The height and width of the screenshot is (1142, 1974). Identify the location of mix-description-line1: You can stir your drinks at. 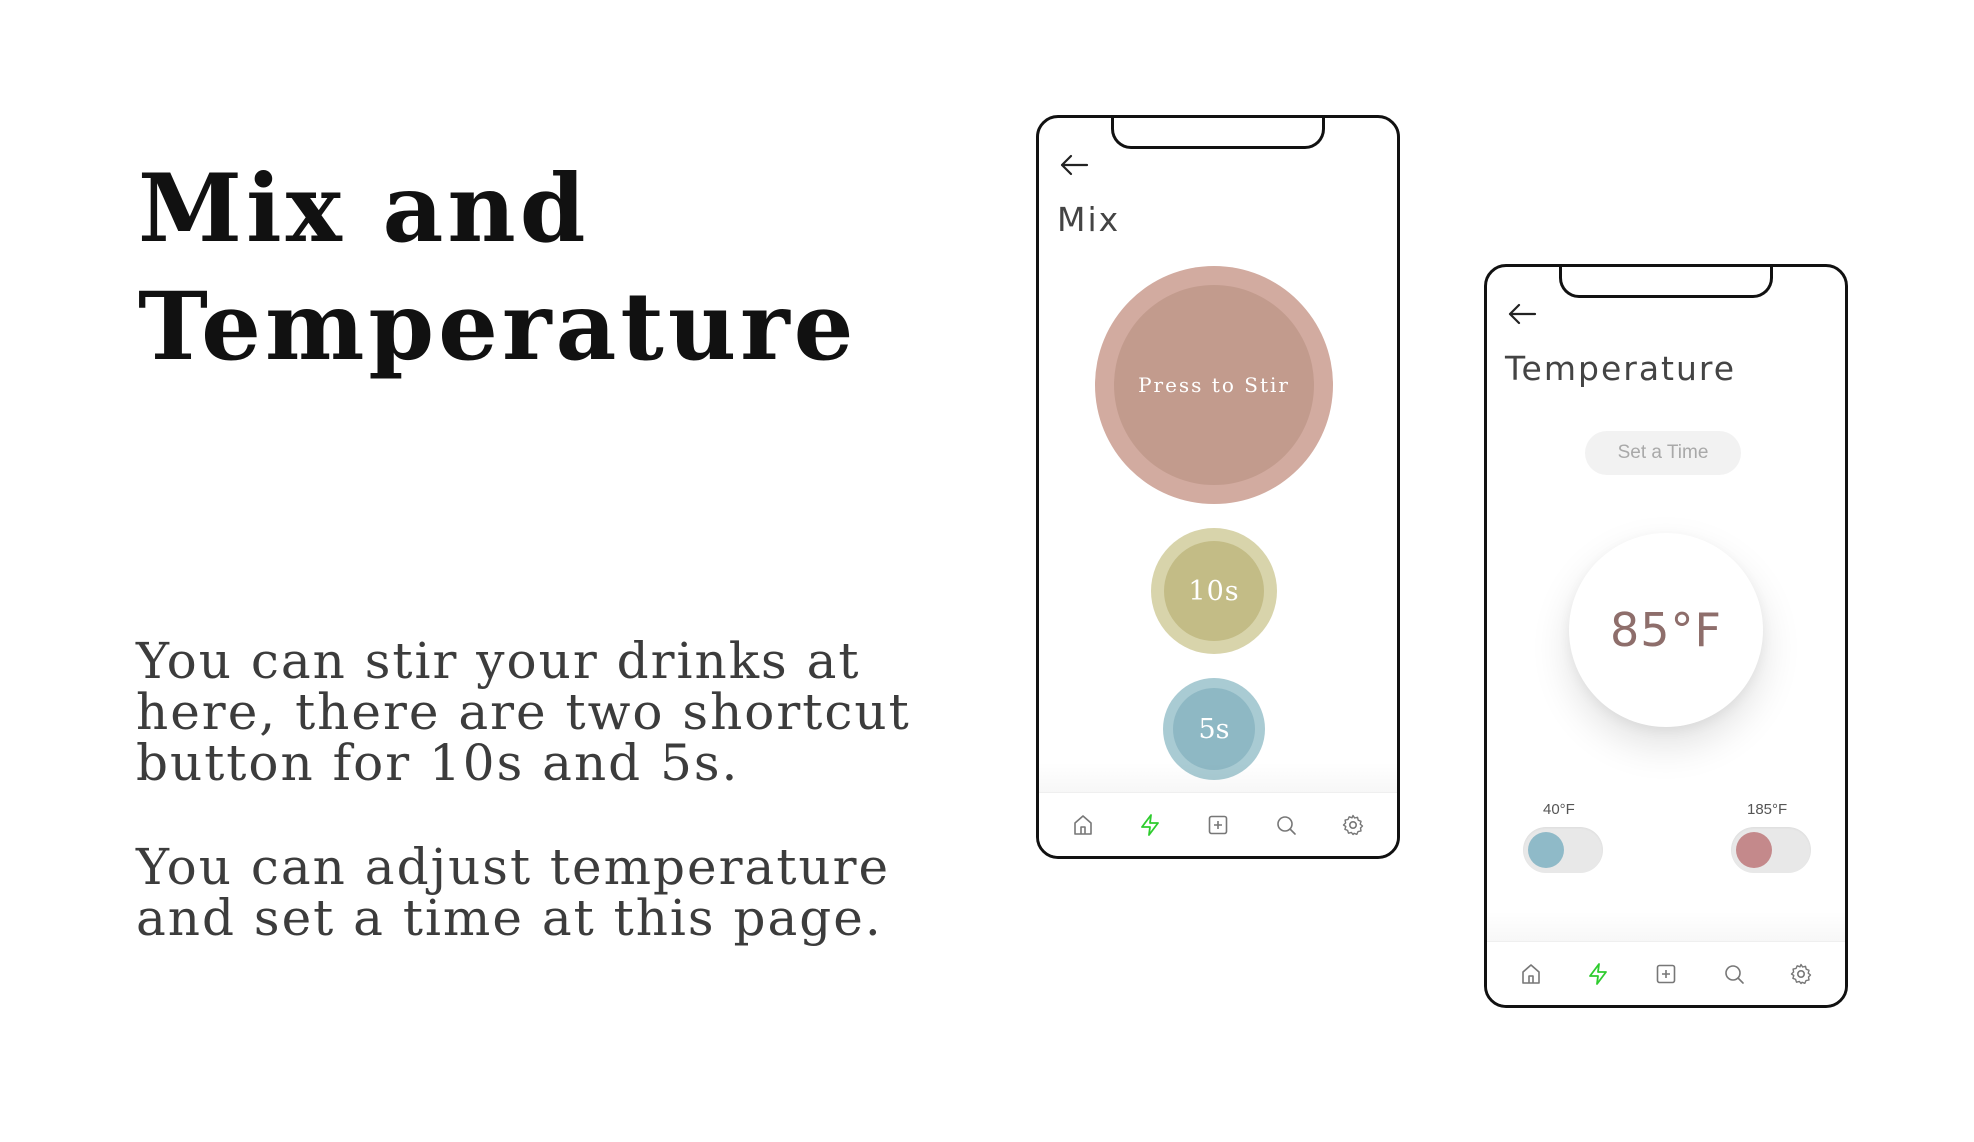
(498, 661).